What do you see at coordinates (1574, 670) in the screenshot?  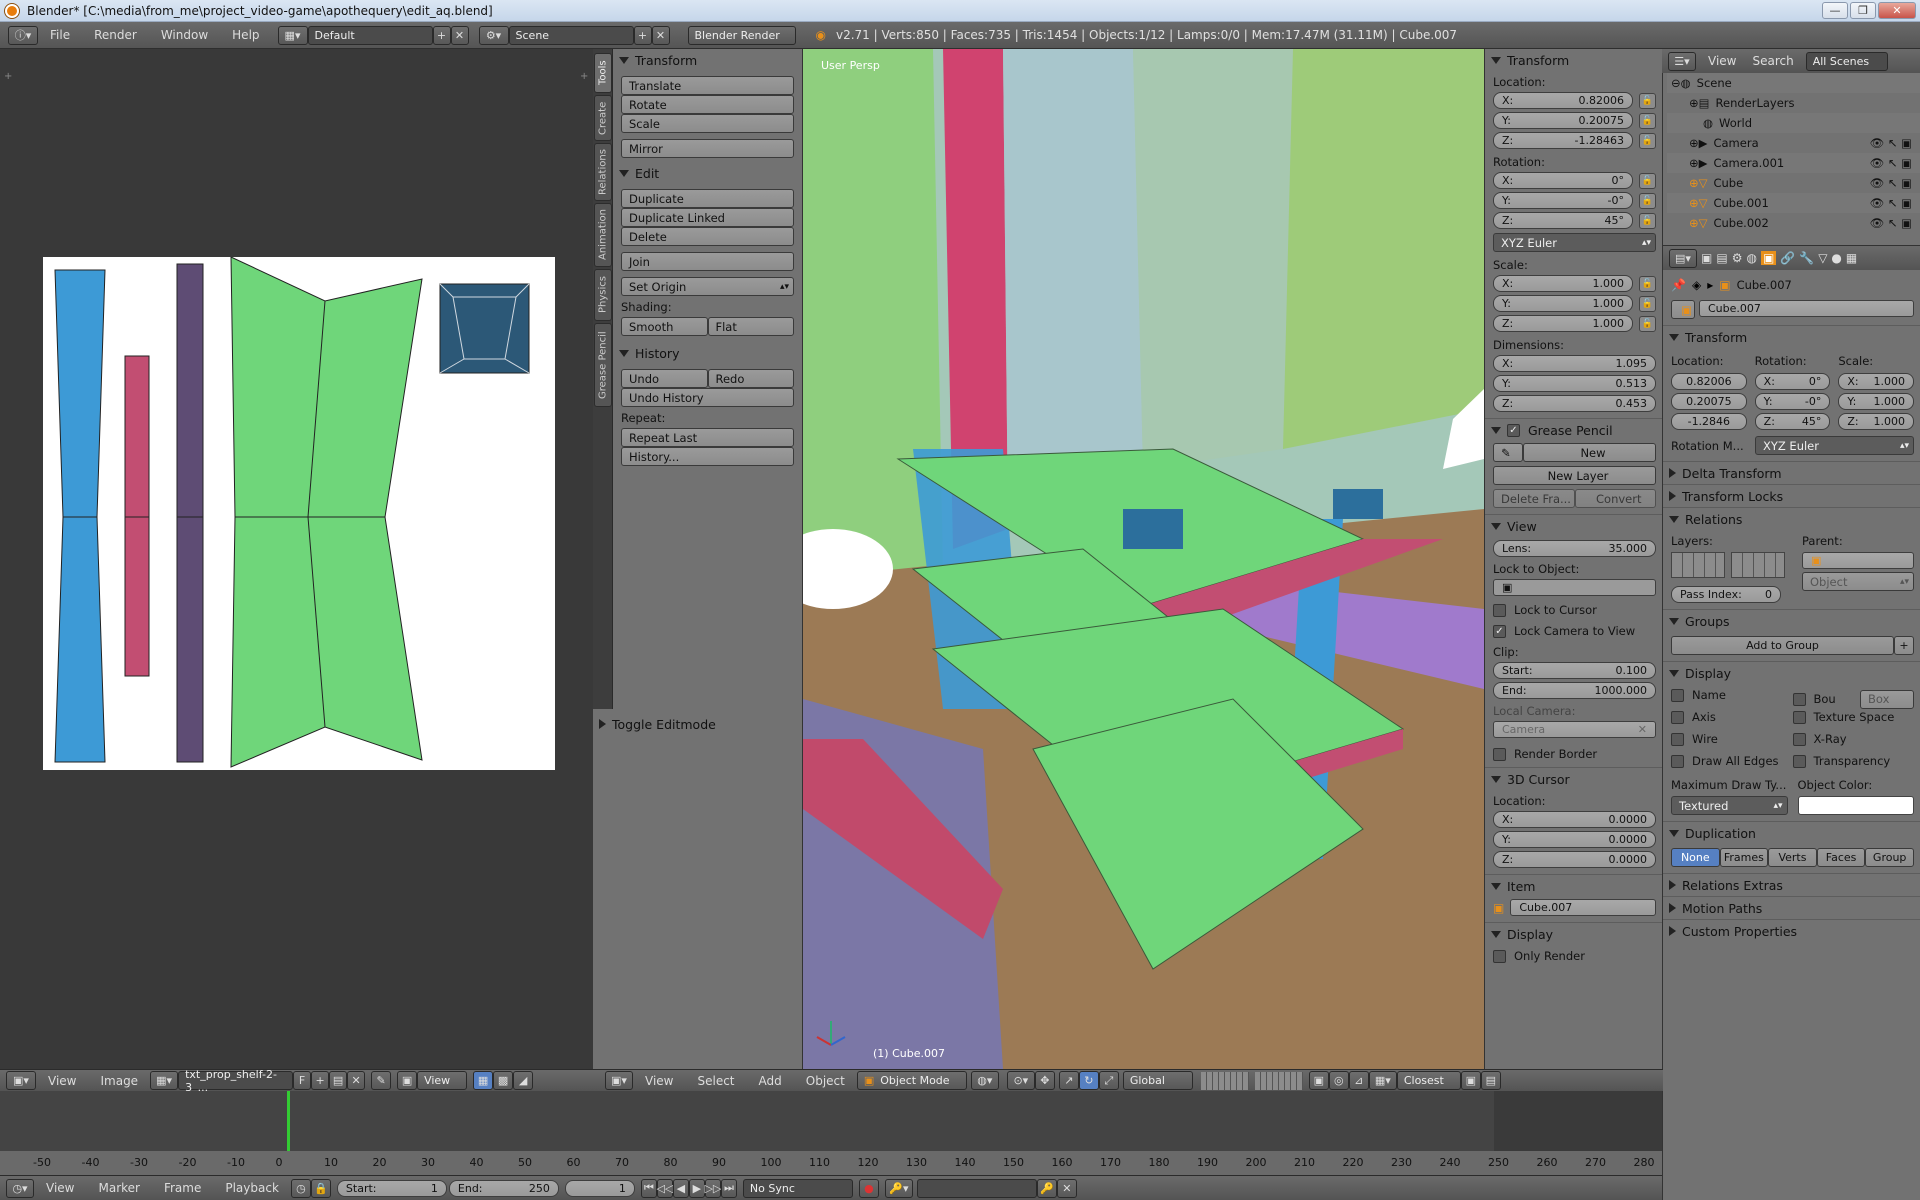 I see `clip-start-field: Start: 0.100` at bounding box center [1574, 670].